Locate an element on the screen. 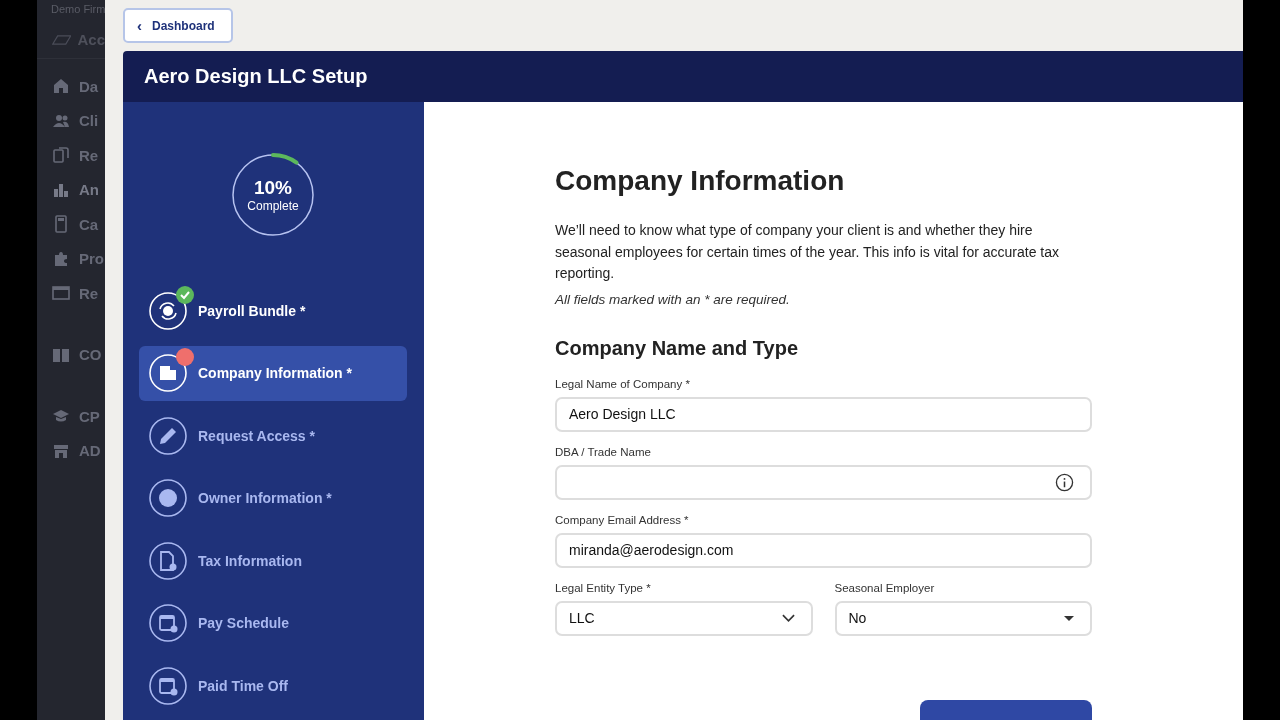 This screenshot has width=1280, height=720. text-field: miranda@aerodesign.com is located at coordinates (823, 550).